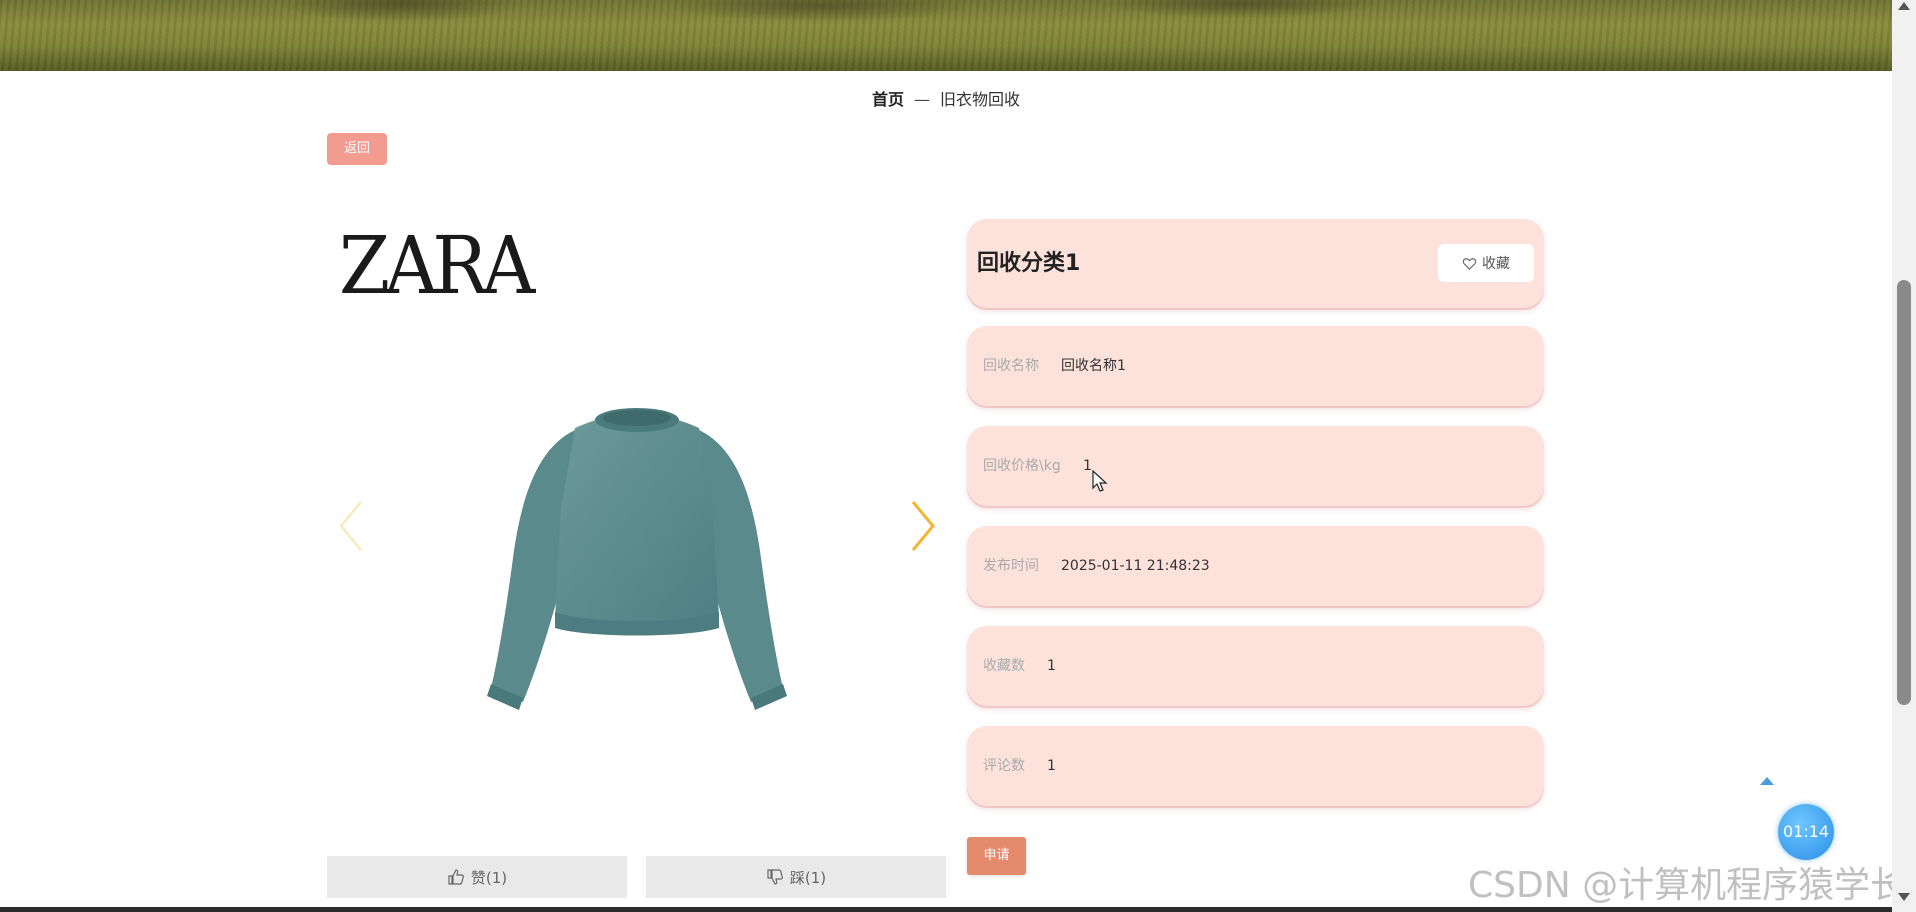  Describe the element at coordinates (1687, 885) in the screenshot. I see `watermark: CSDN @计算机程序猿学长` at that location.